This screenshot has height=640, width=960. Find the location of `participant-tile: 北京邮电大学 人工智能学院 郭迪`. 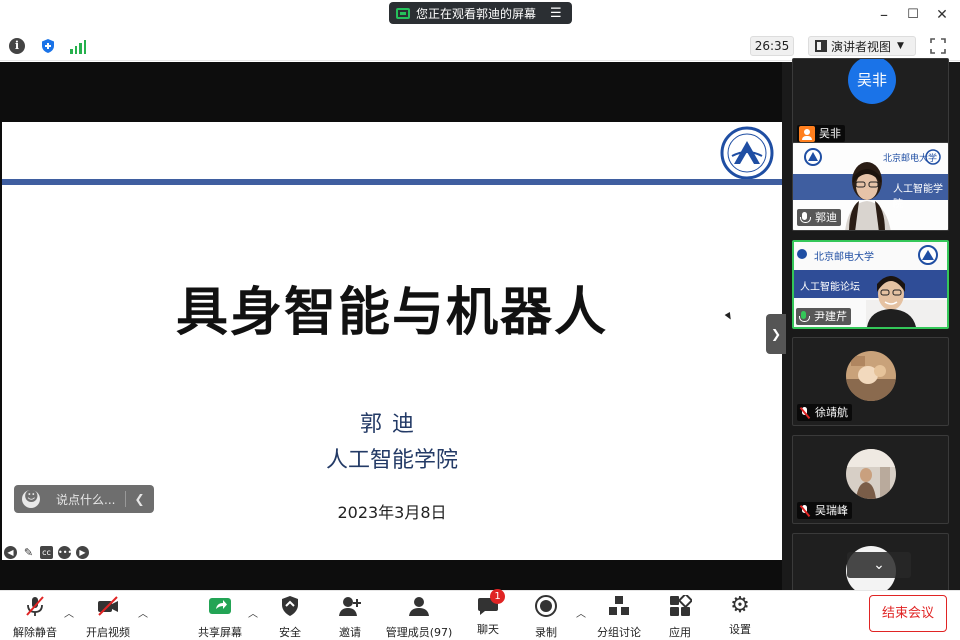

participant-tile: 北京邮电大学 人工智能学院 郭迪 is located at coordinates (870, 186).